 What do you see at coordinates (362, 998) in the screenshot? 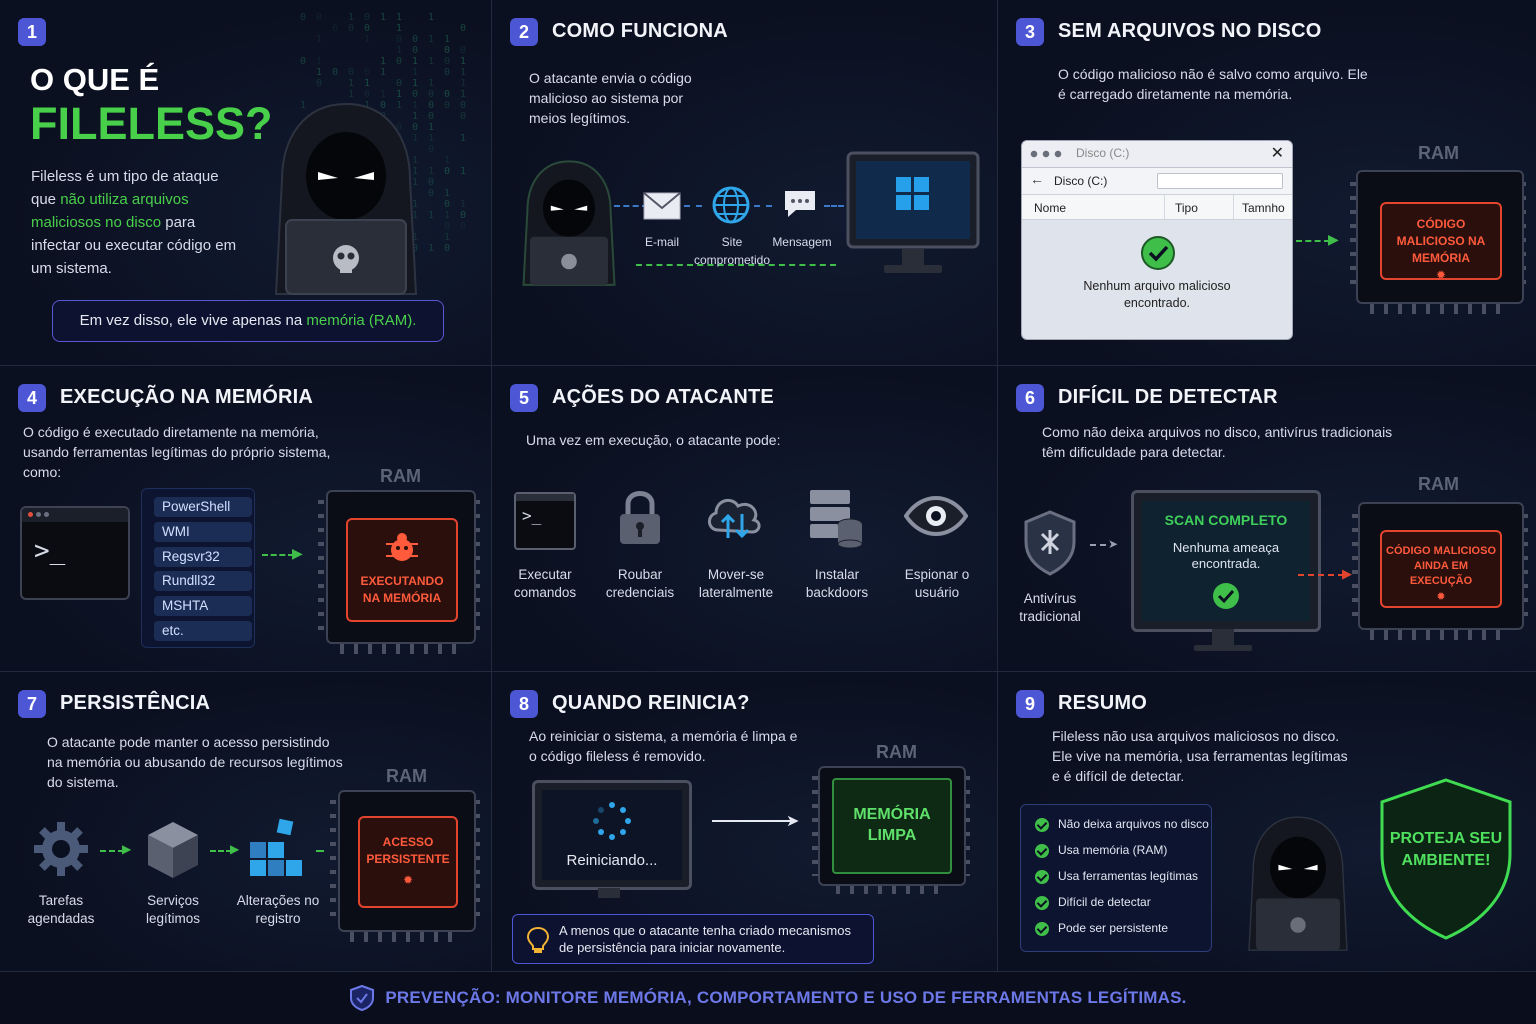
I see `shield-icon` at bounding box center [362, 998].